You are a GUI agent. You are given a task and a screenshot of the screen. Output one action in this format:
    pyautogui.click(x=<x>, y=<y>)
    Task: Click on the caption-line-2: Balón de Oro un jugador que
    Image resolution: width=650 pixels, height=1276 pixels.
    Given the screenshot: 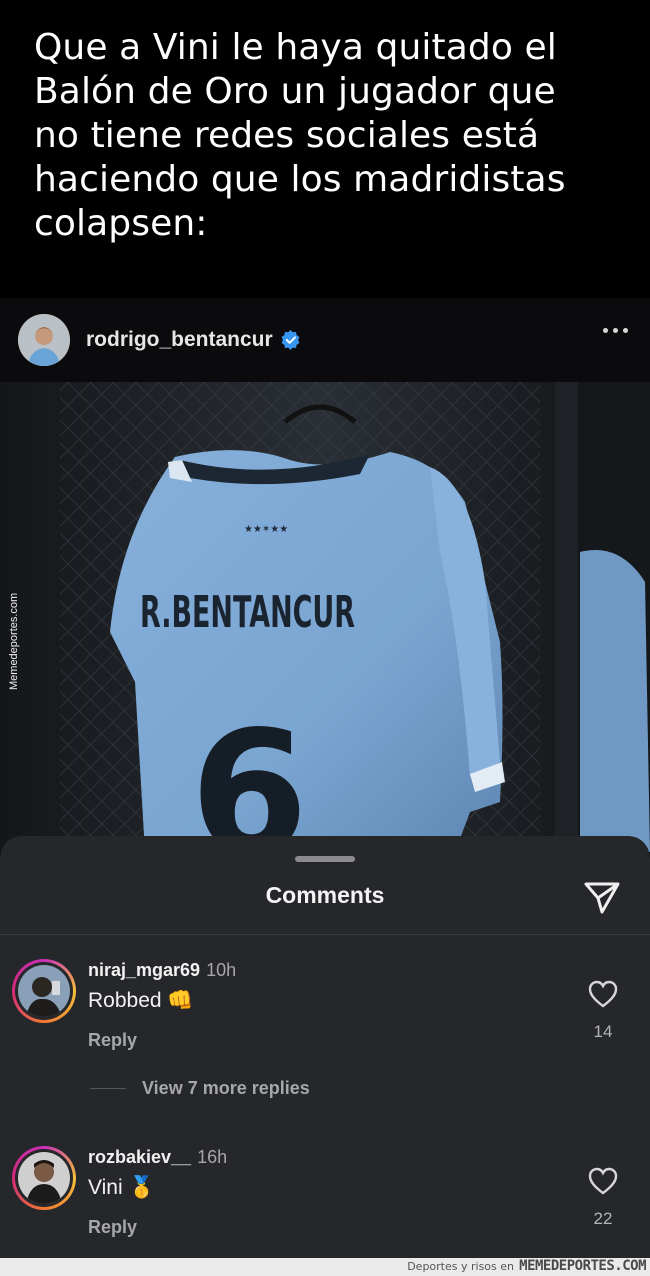 What is the action you would take?
    pyautogui.click(x=295, y=91)
    